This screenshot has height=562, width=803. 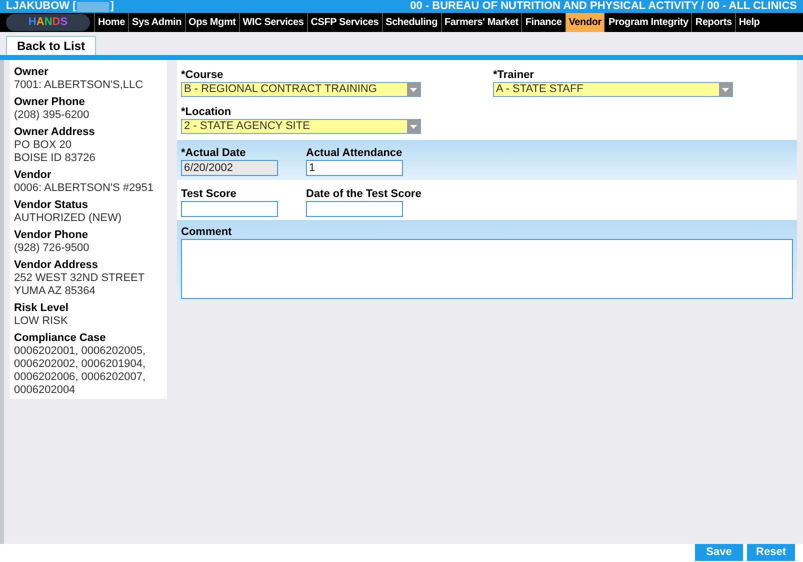 I want to click on info-label: Vendor Phone, so click(x=51, y=235).